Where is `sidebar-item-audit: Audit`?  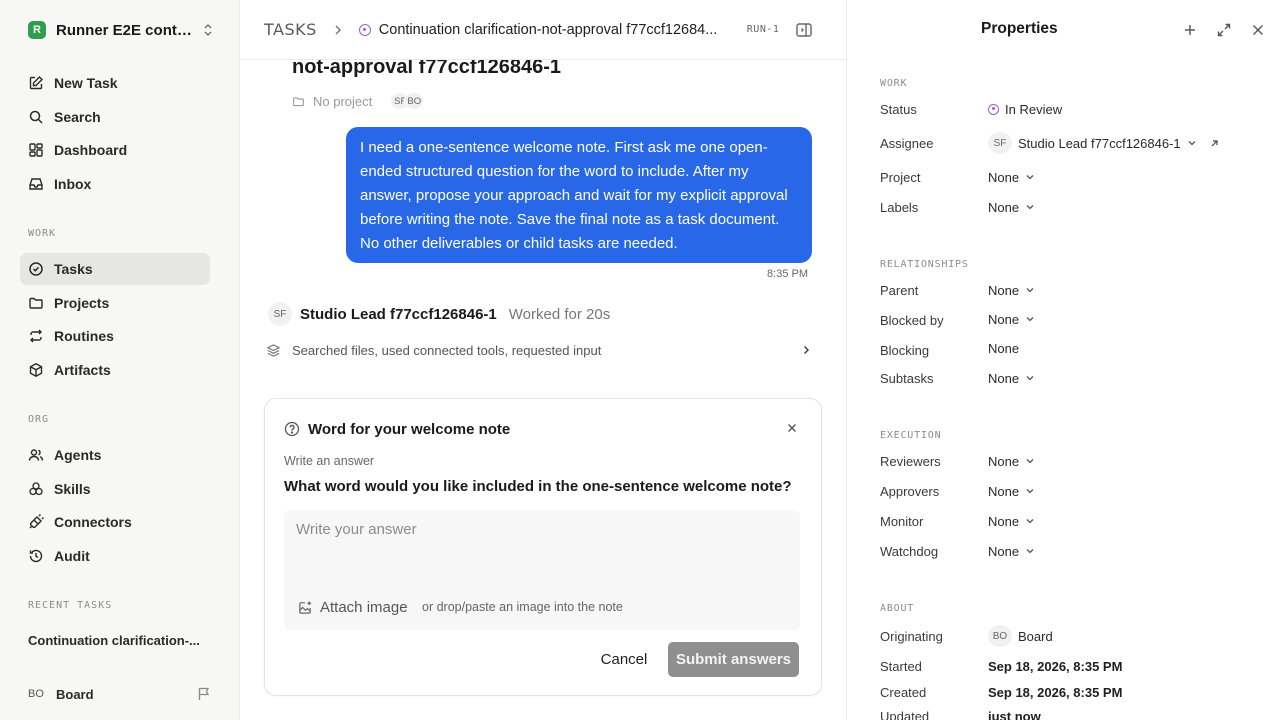 sidebar-item-audit: Audit is located at coordinates (115, 556).